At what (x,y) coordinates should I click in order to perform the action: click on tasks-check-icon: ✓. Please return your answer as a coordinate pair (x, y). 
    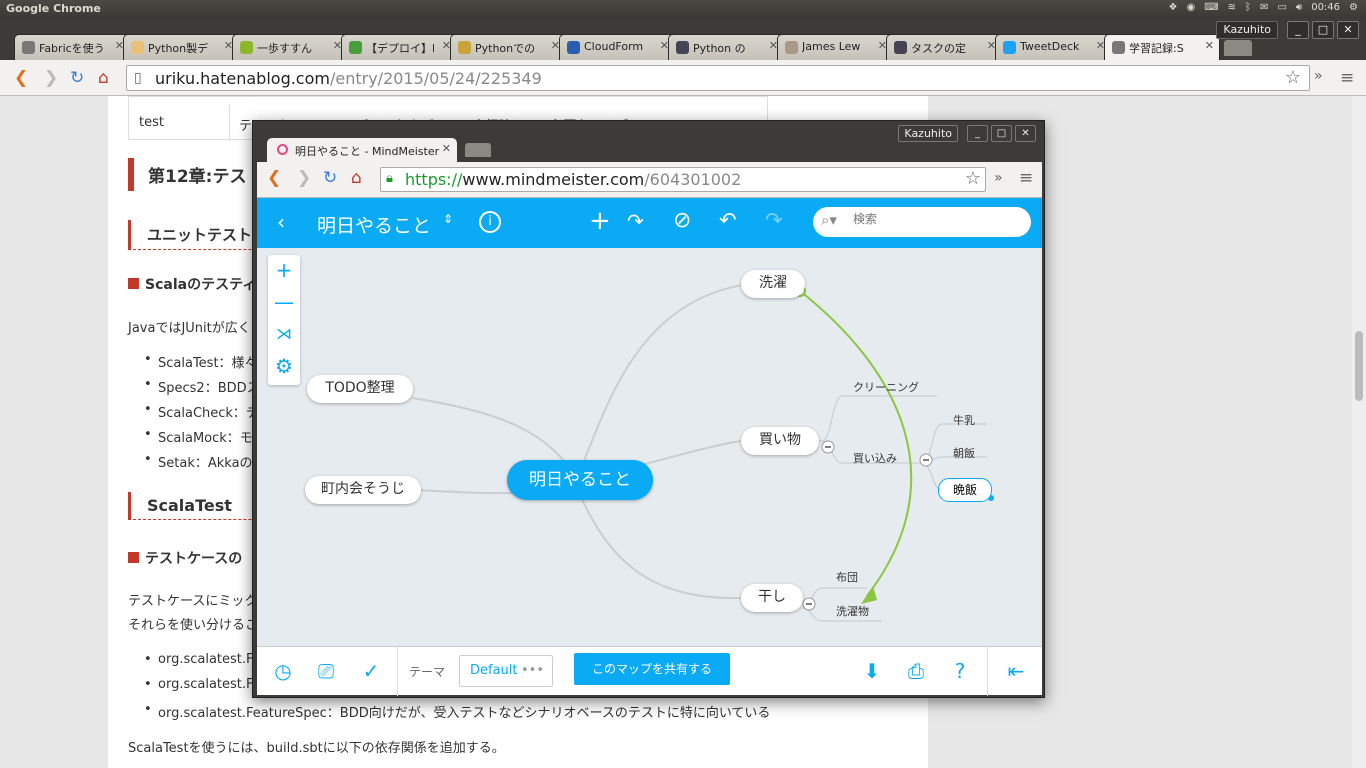
    Looking at the image, I should click on (371, 671).